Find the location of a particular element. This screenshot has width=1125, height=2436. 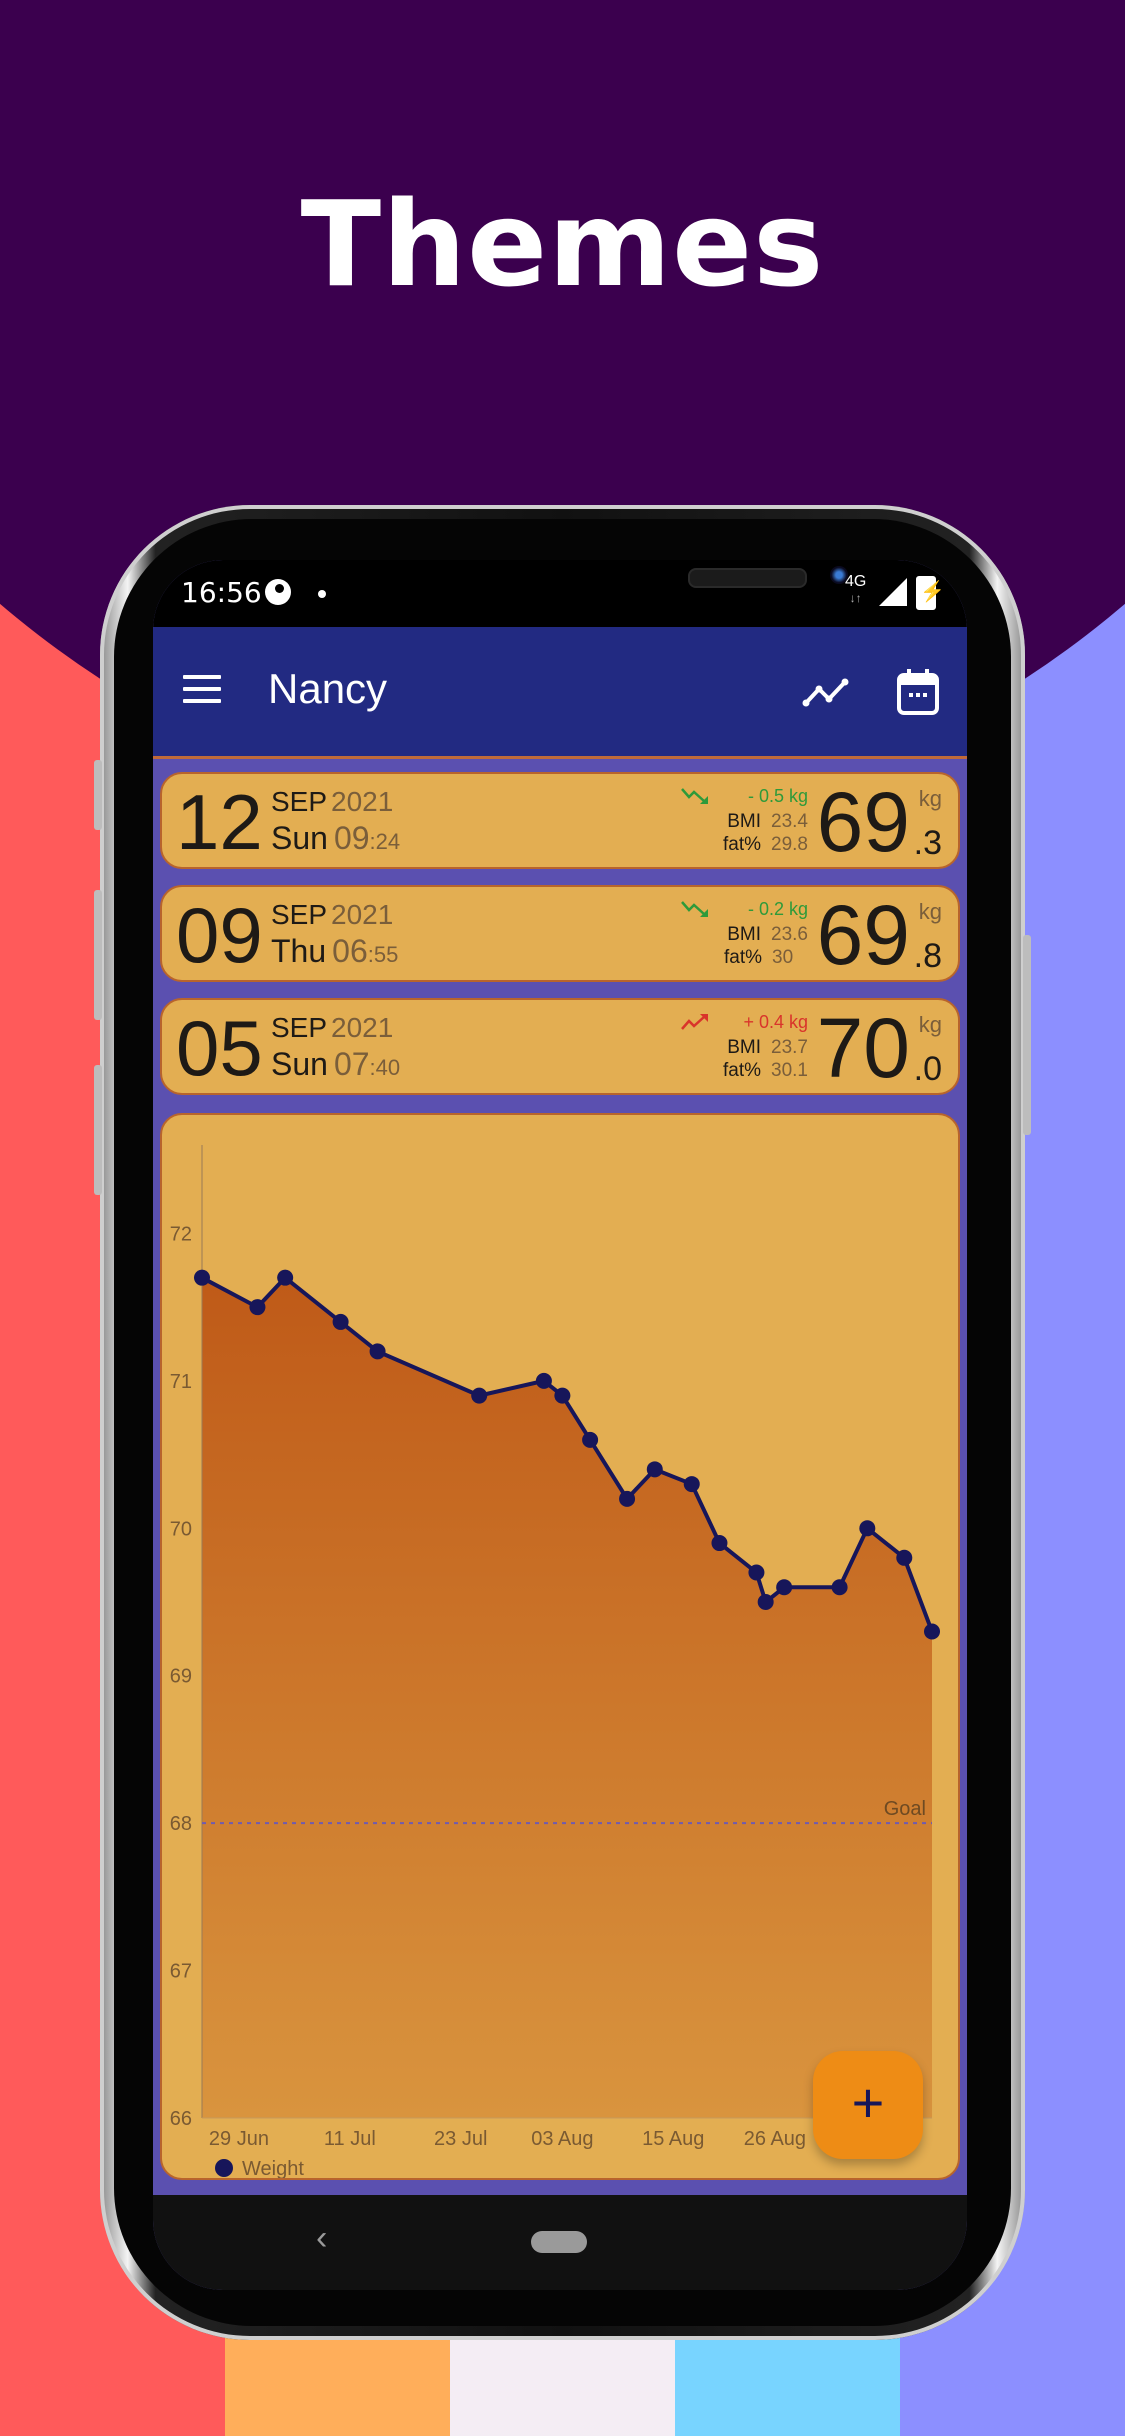

fat-value: 30.1 is located at coordinates (789, 1070).